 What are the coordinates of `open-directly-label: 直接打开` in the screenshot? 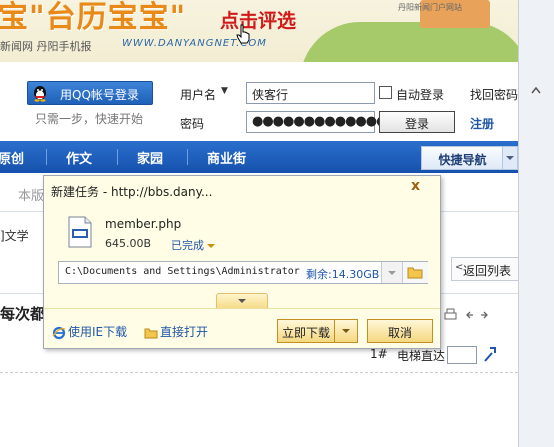 It's located at (184, 332).